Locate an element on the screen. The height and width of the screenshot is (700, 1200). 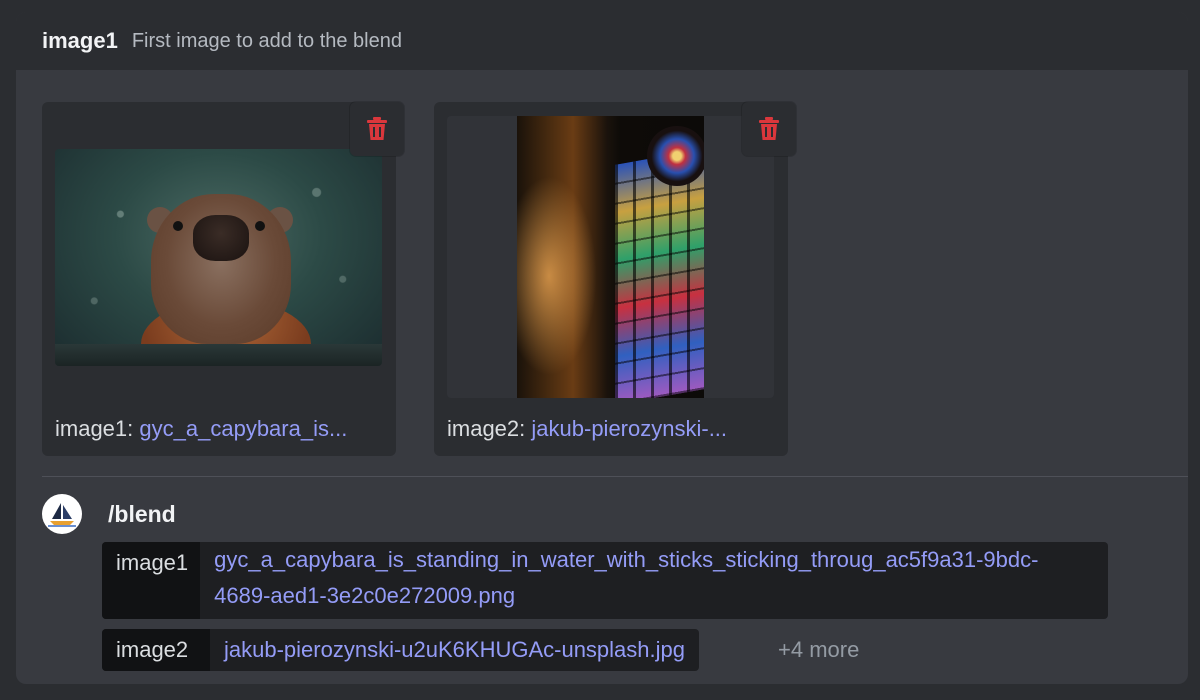
image2-preview is located at coordinates (610, 257).